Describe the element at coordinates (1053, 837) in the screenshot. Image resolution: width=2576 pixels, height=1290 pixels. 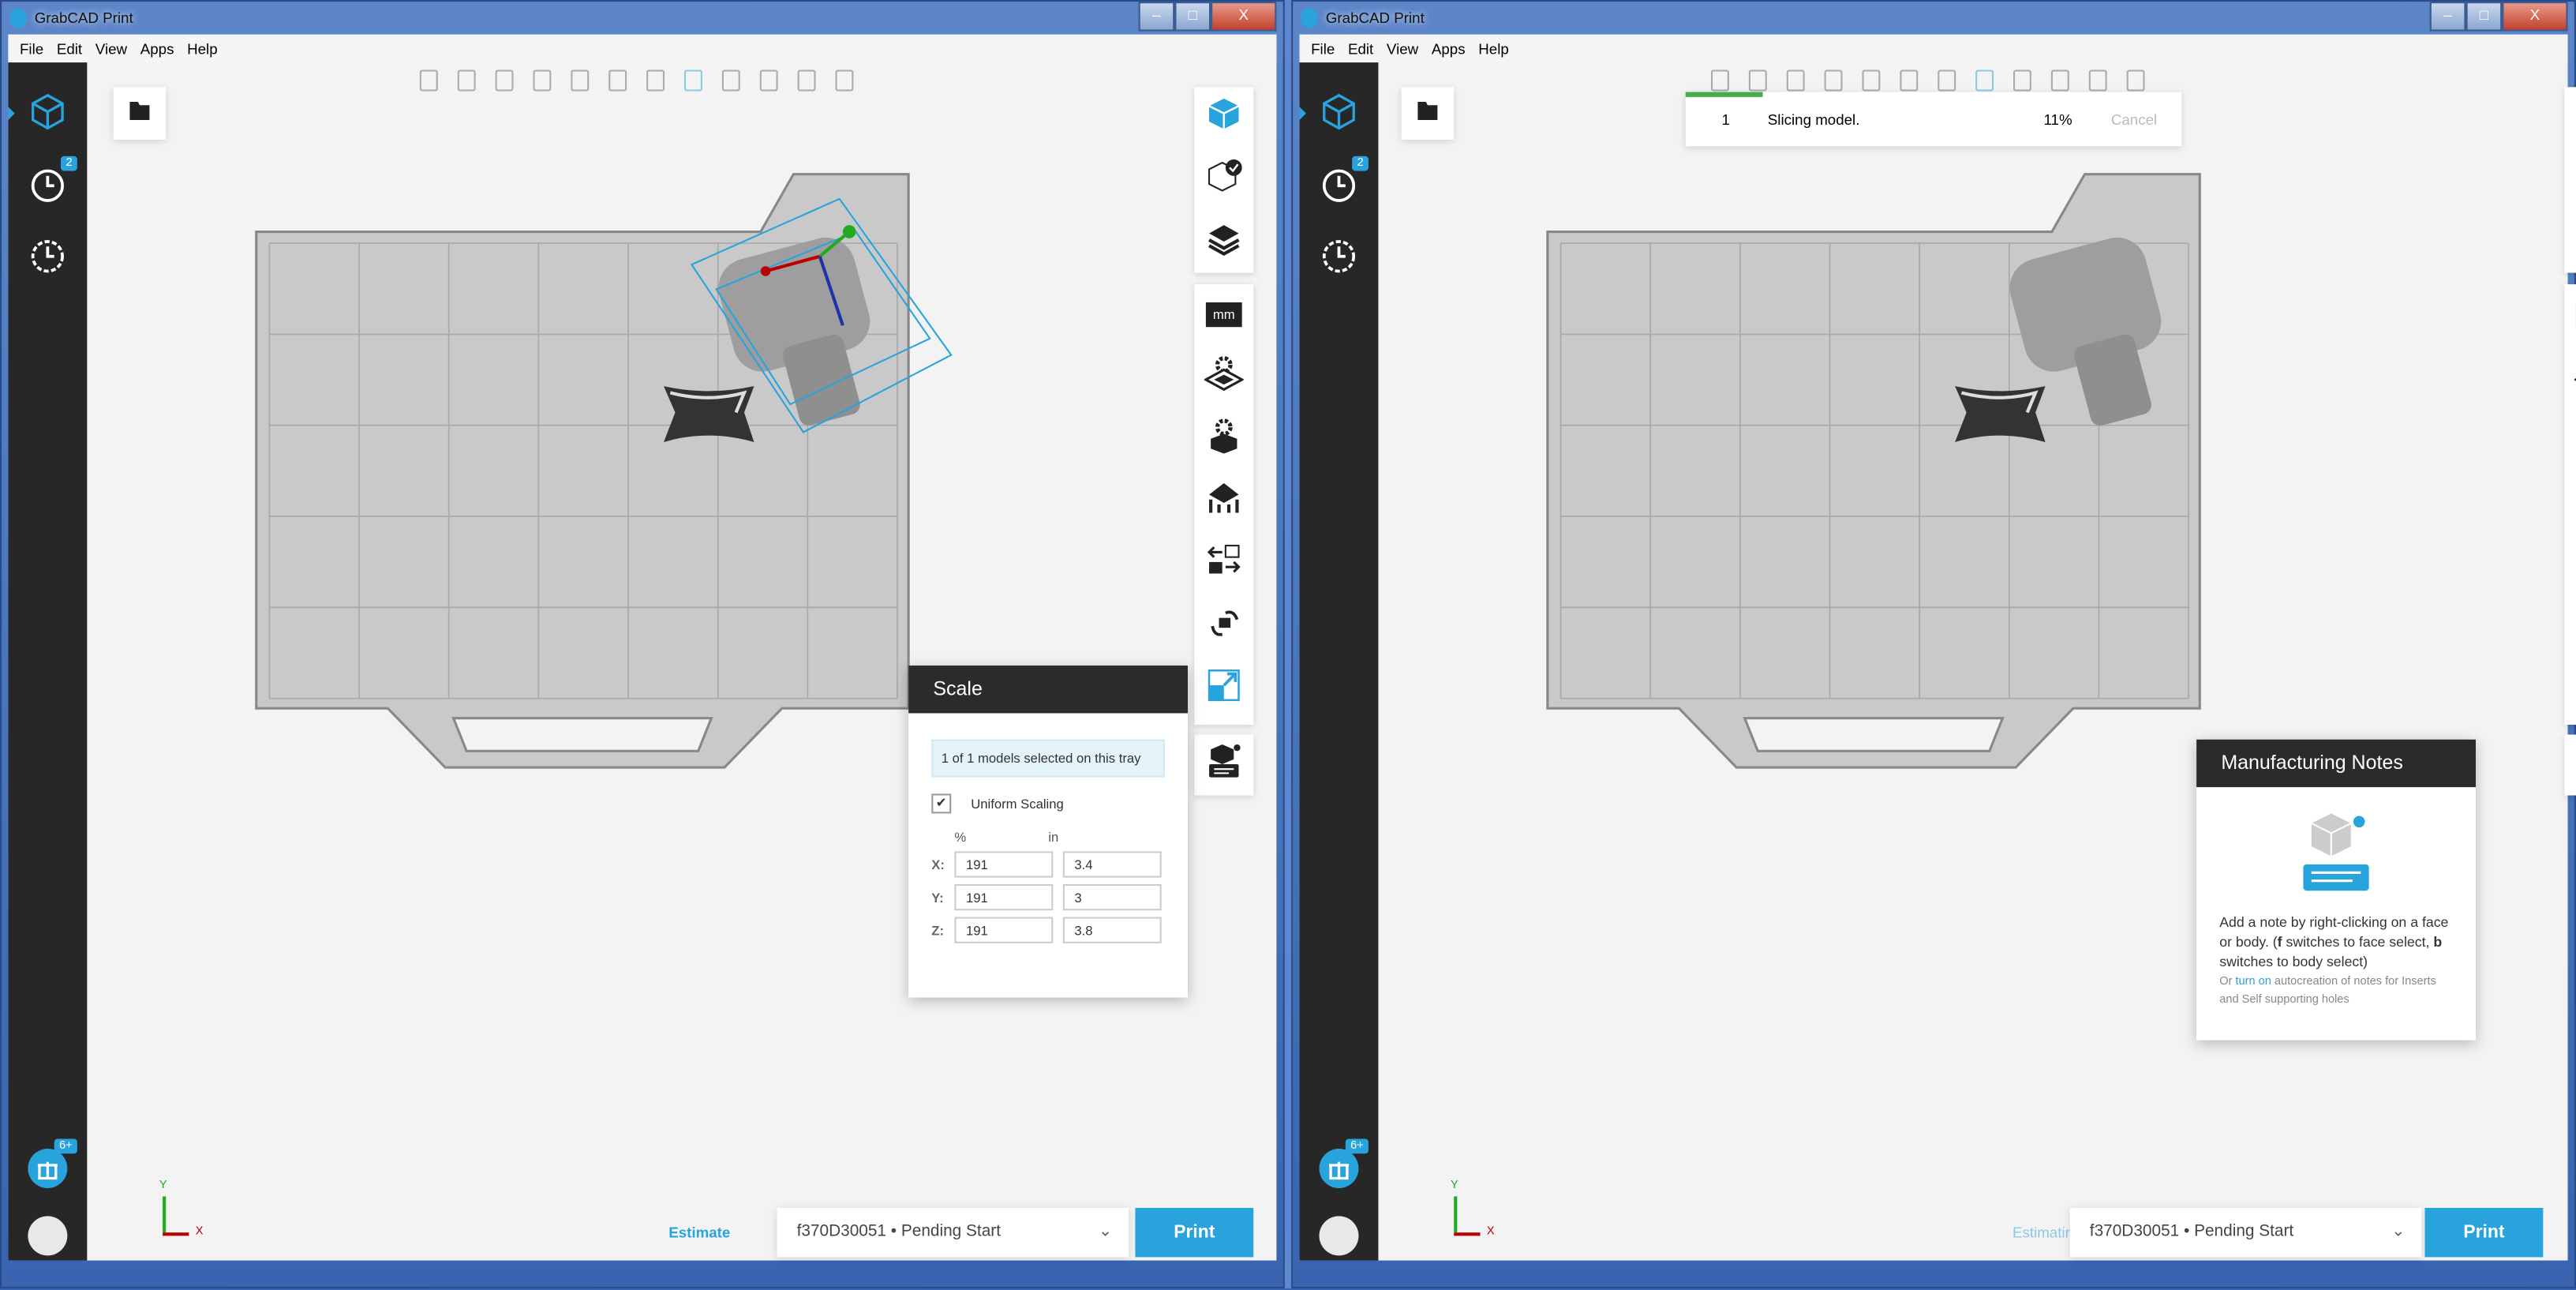
I see `inch-column-header: in` at that location.